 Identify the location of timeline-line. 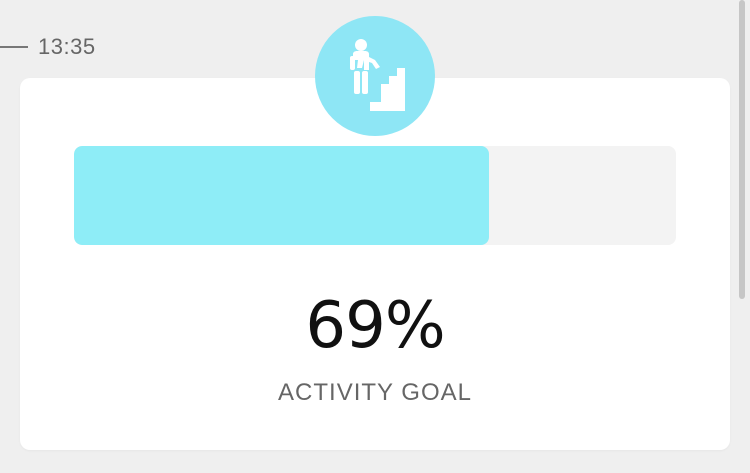
(14, 47).